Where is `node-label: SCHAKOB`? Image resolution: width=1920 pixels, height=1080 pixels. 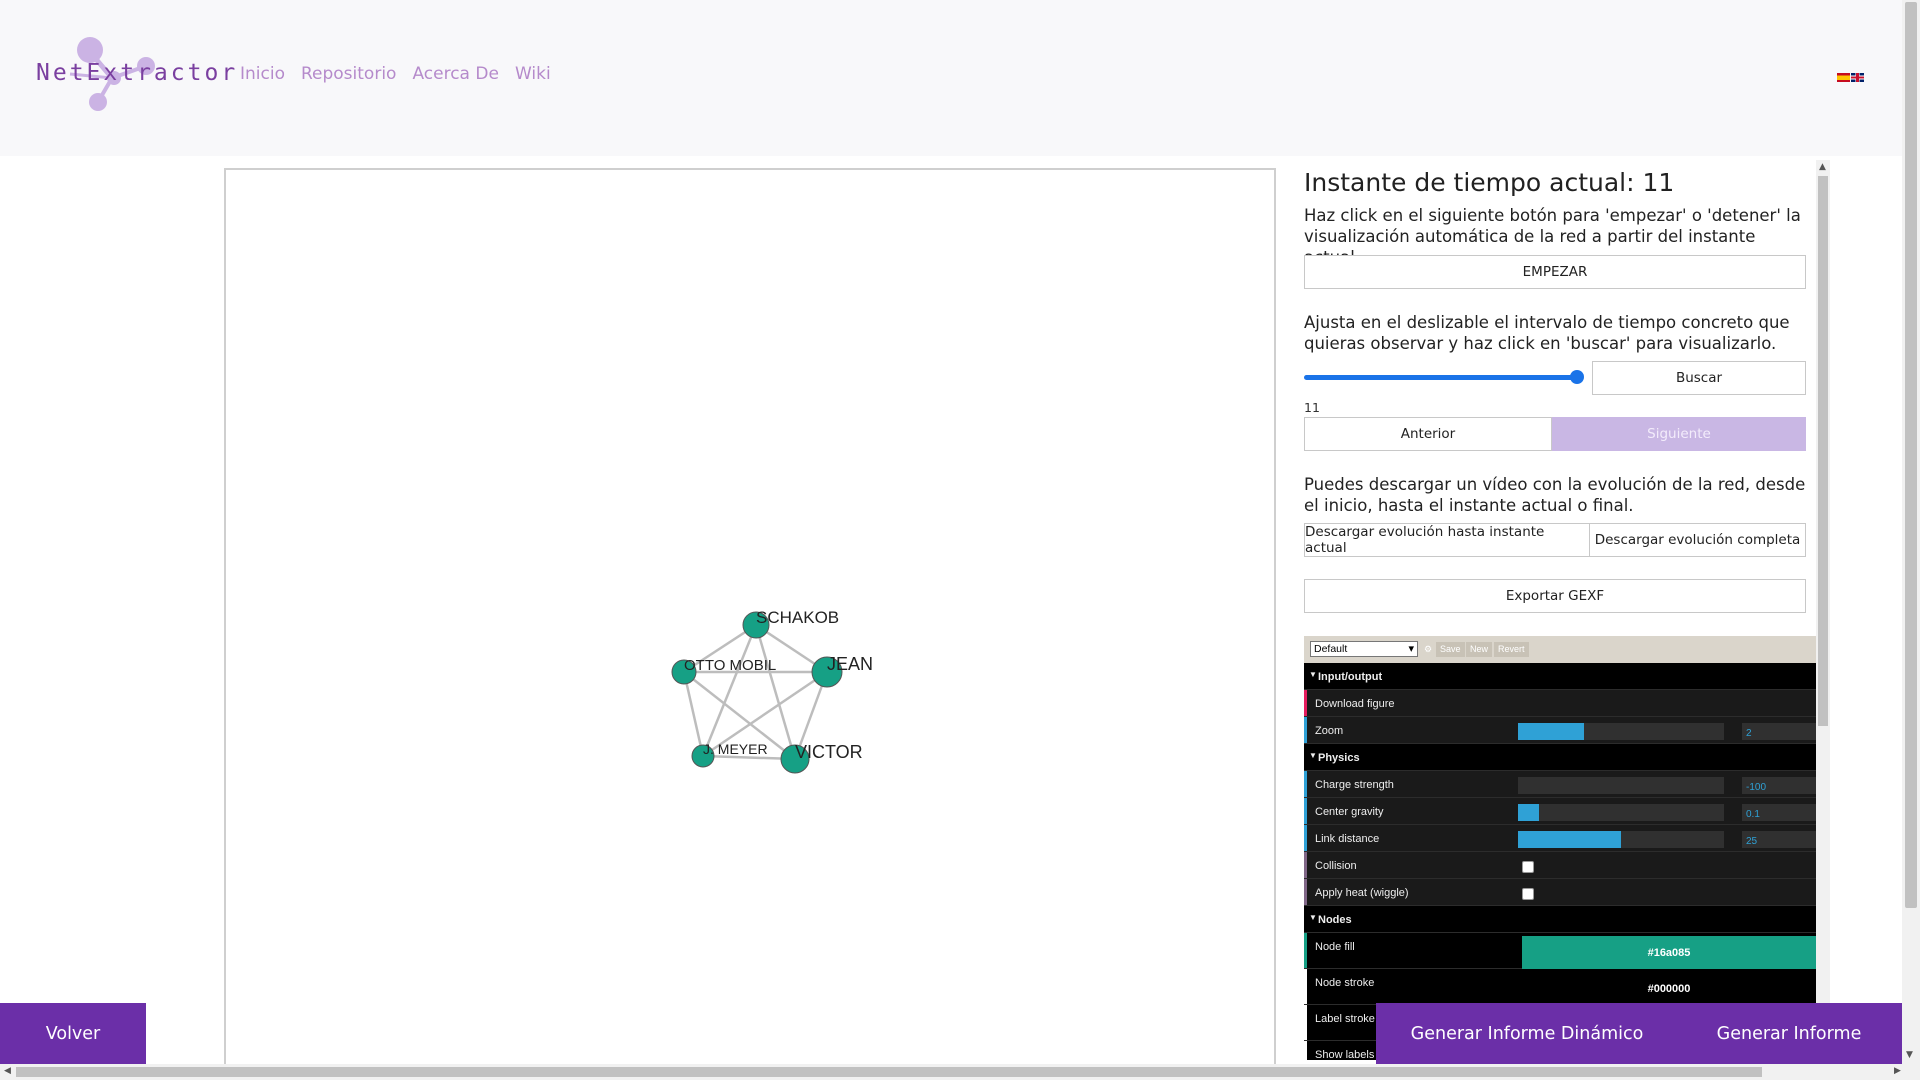 node-label: SCHAKOB is located at coordinates (797, 617).